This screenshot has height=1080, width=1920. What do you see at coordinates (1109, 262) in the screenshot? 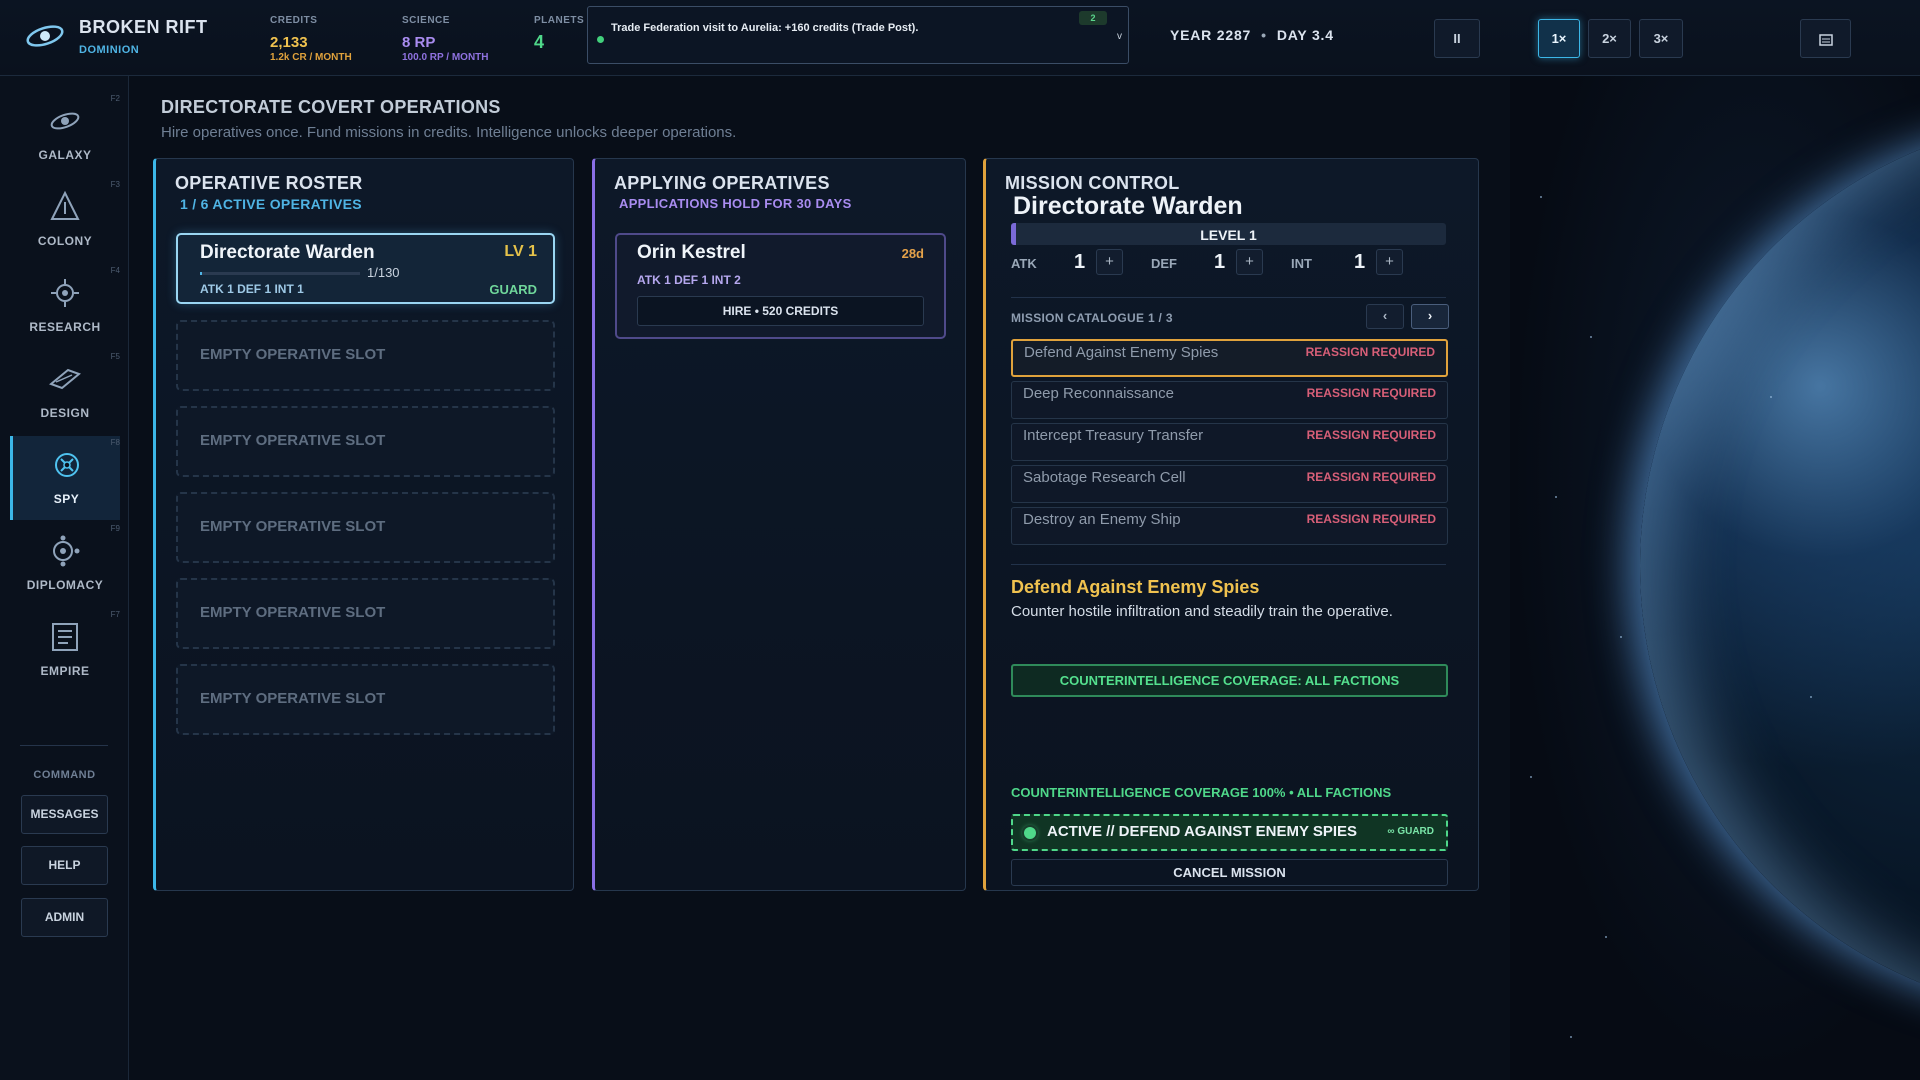
I see `increase-atk-button: +` at bounding box center [1109, 262].